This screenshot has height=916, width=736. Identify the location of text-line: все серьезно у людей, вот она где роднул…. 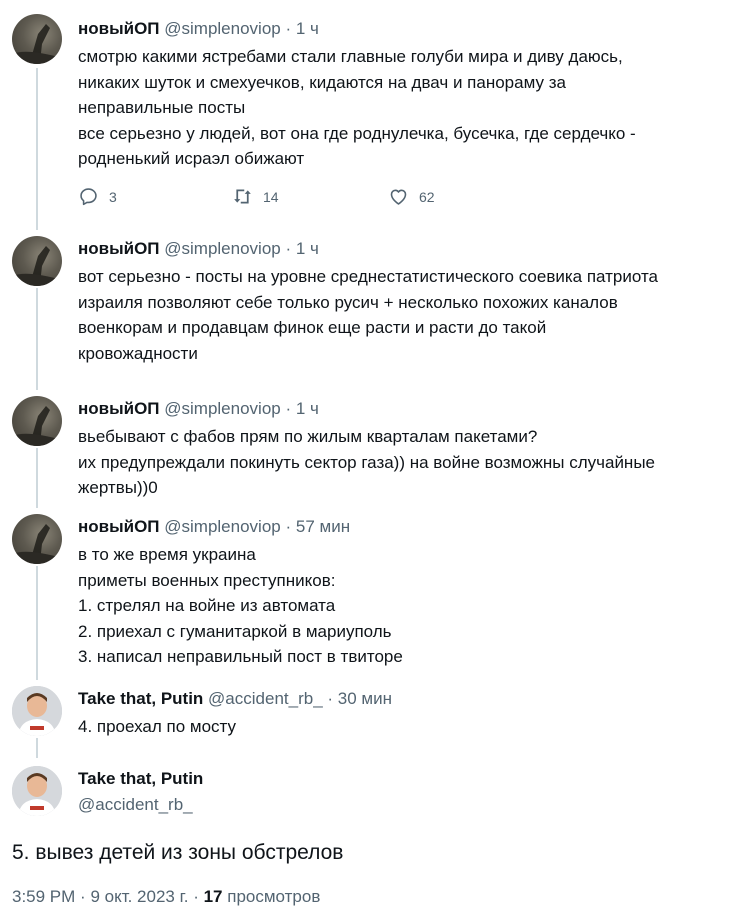
(357, 133).